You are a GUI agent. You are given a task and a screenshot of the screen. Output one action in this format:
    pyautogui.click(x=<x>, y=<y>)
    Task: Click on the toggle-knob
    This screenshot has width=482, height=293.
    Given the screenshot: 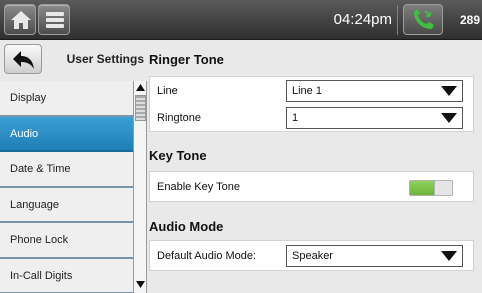 What is the action you would take?
    pyautogui.click(x=443, y=188)
    